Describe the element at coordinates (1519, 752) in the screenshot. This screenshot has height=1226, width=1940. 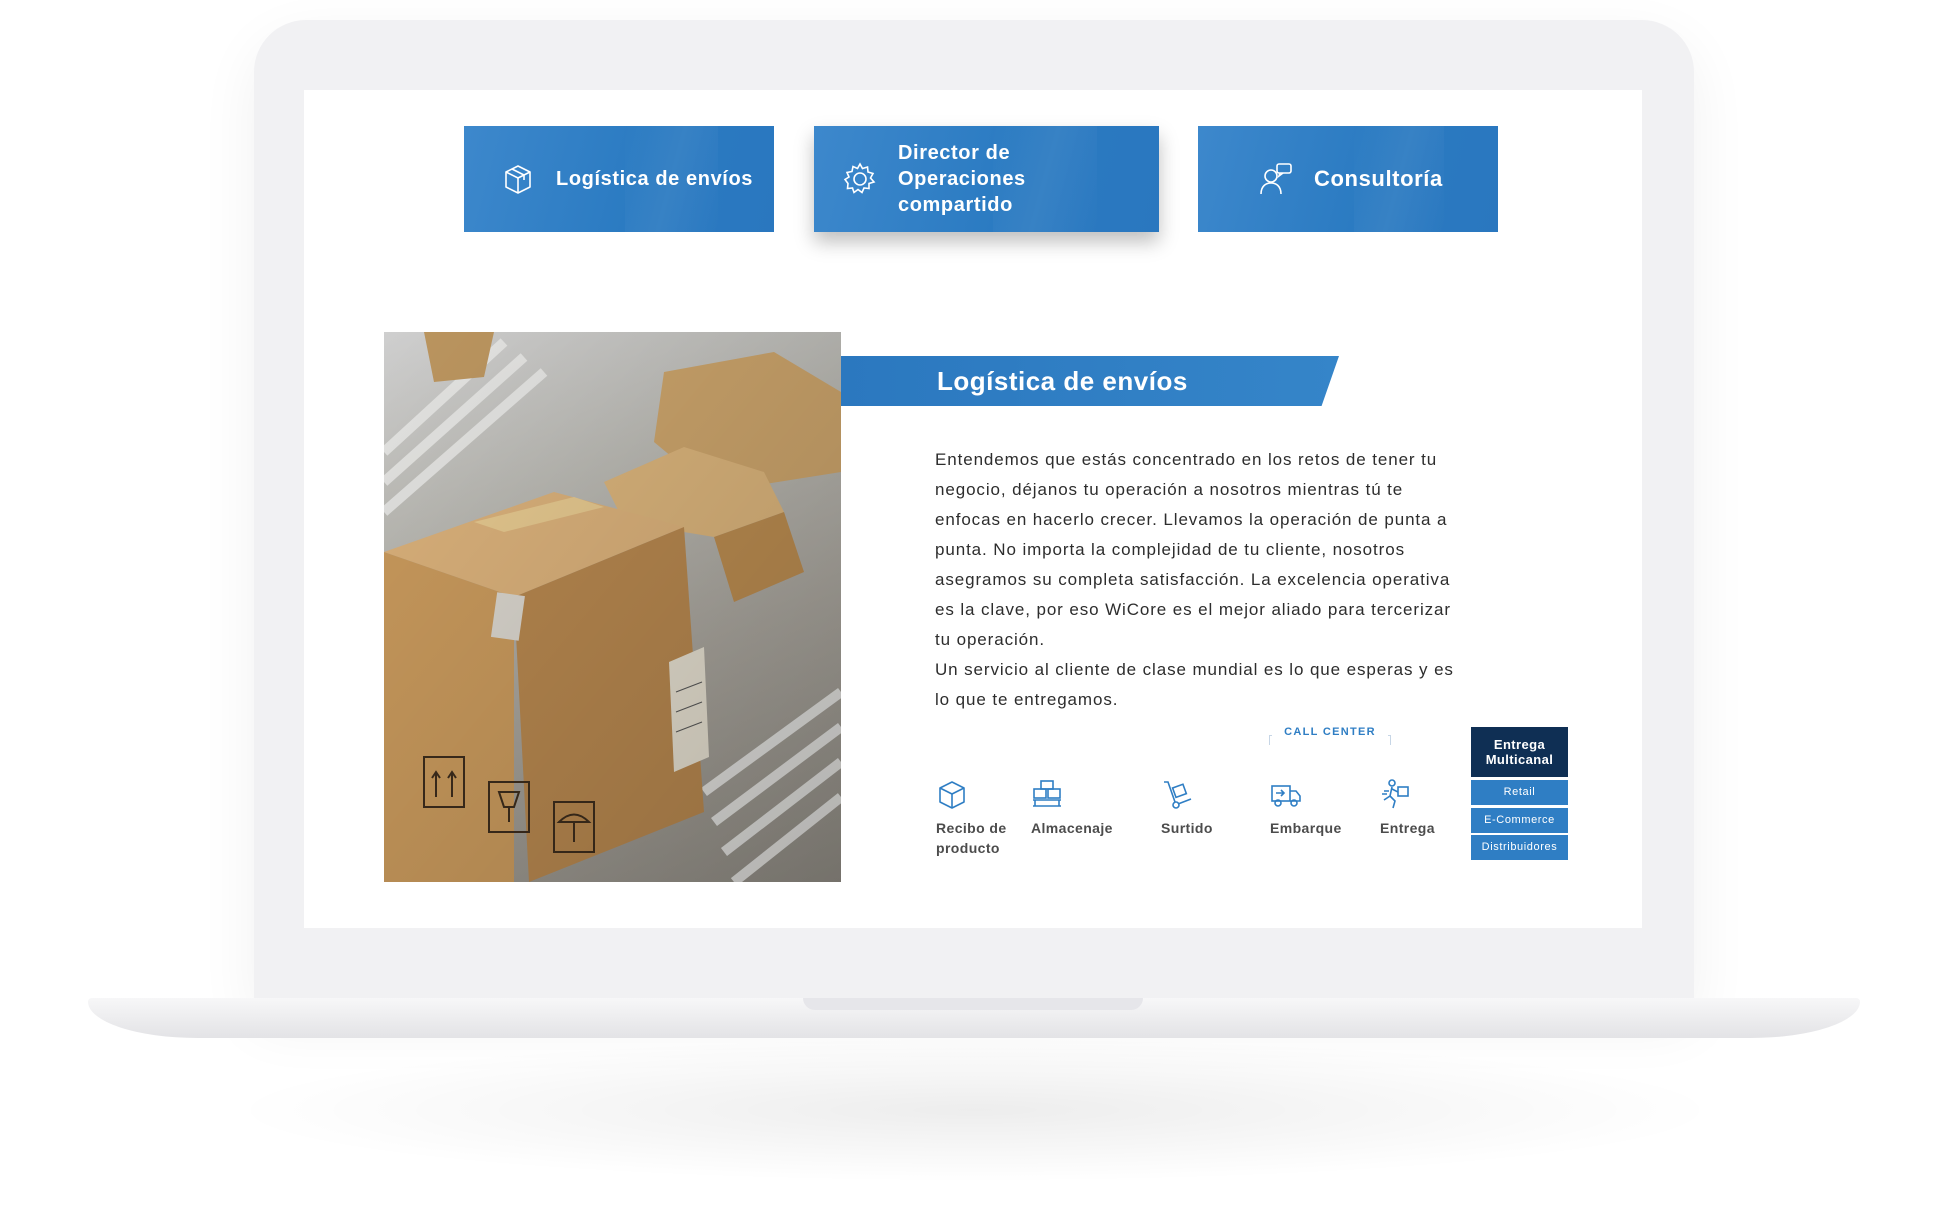
I see `multichannel-header: Entrega Multicanal` at that location.